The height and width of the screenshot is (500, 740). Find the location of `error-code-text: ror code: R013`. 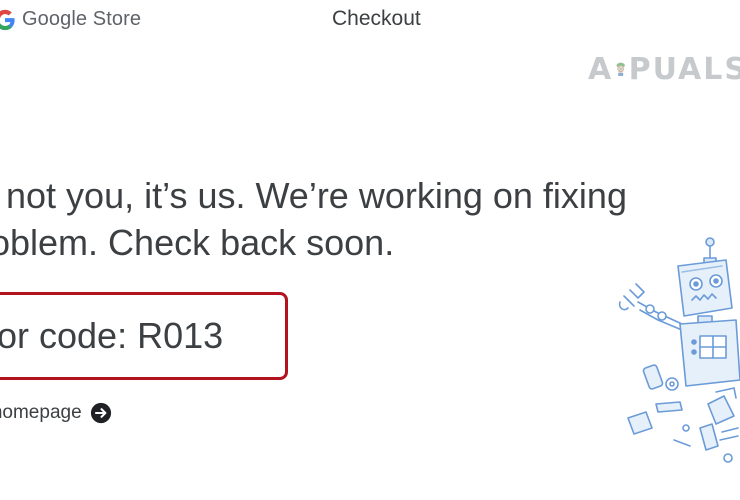

error-code-text: ror code: R013 is located at coordinates (112, 335).